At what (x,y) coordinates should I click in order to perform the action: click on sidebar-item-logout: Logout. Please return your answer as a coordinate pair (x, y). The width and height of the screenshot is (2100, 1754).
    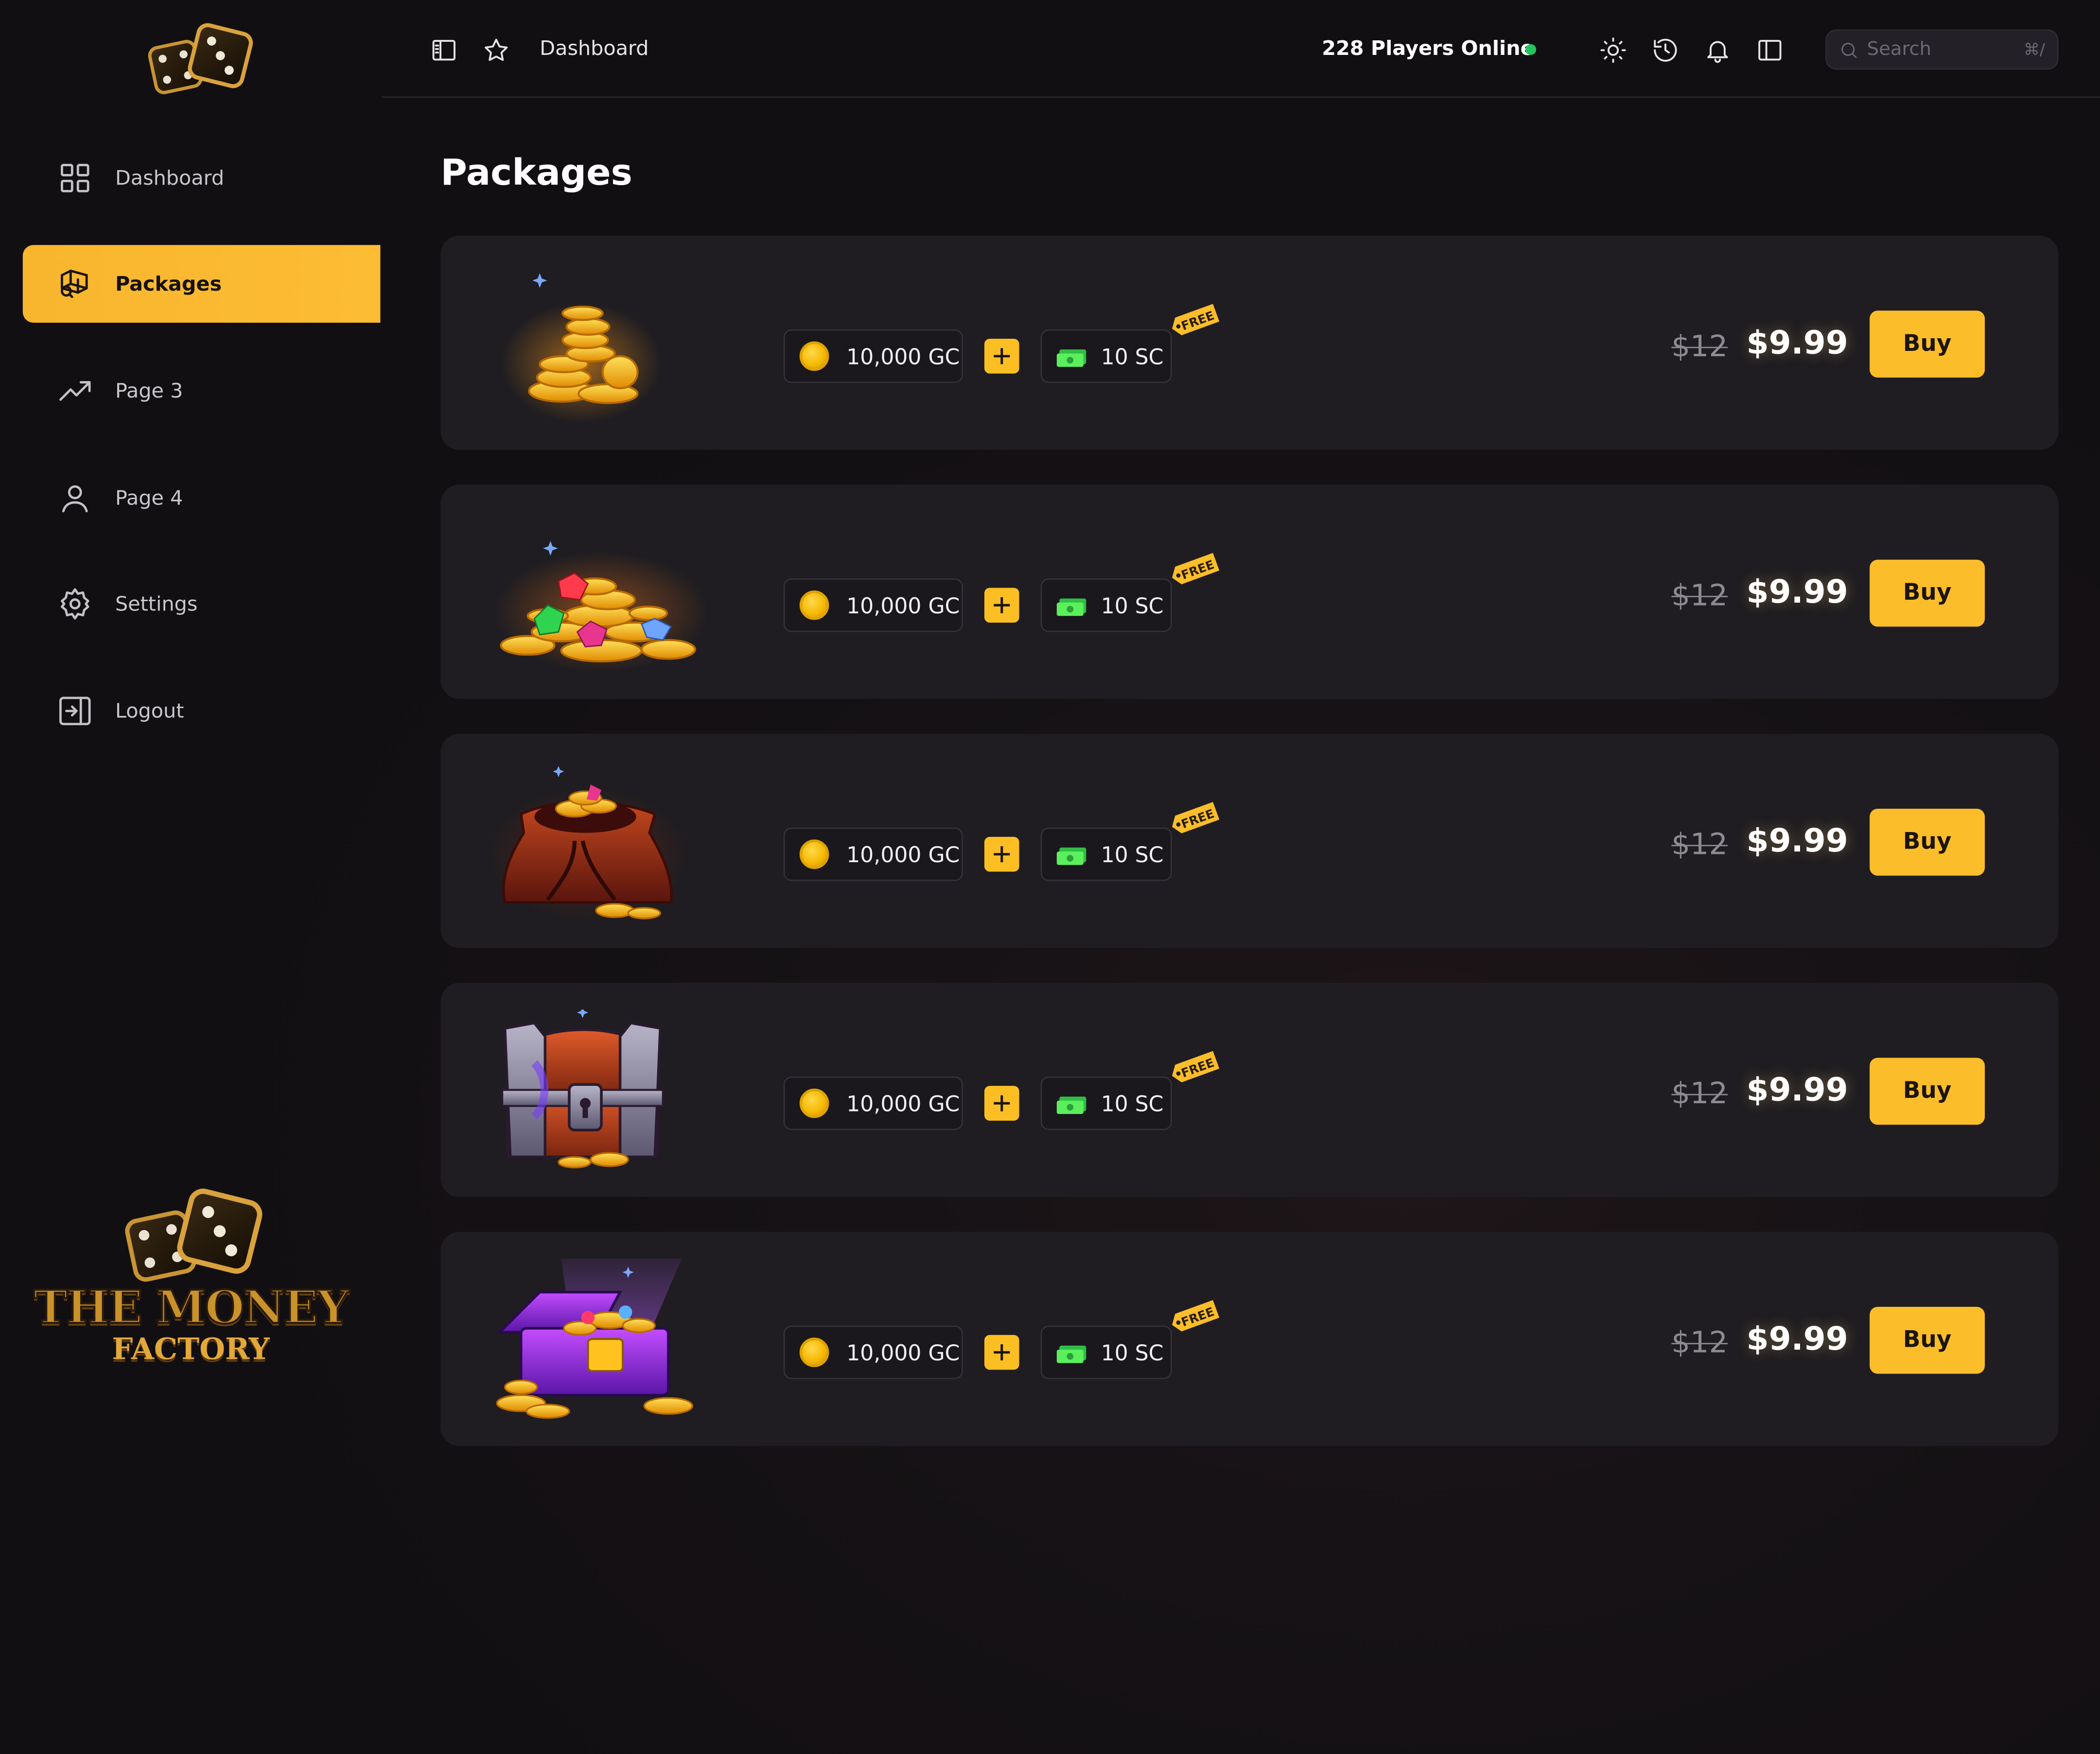
    Looking at the image, I should click on (202, 711).